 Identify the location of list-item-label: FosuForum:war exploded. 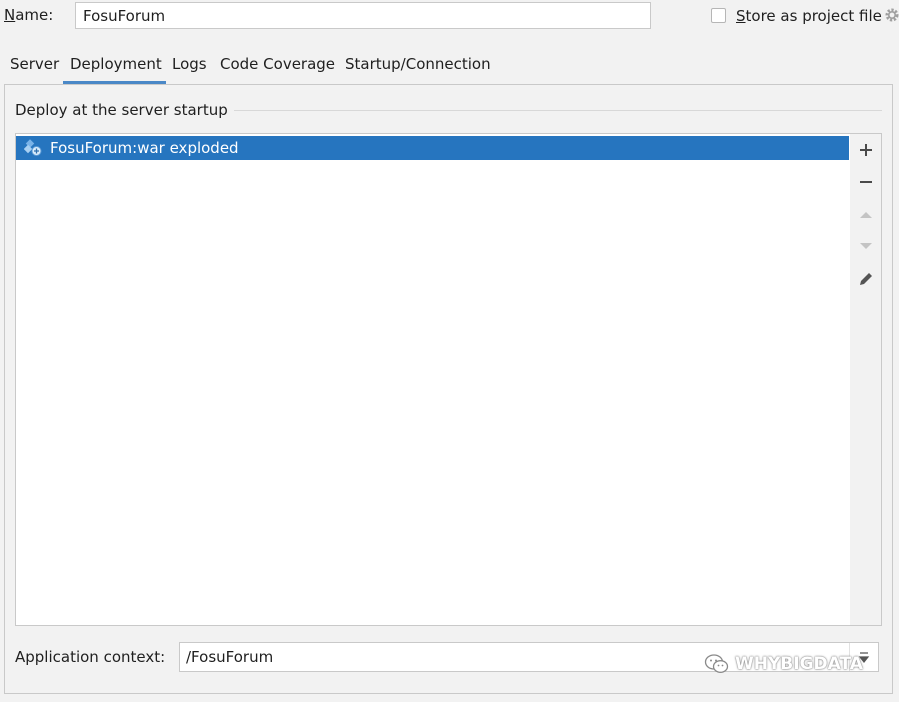
(144, 148).